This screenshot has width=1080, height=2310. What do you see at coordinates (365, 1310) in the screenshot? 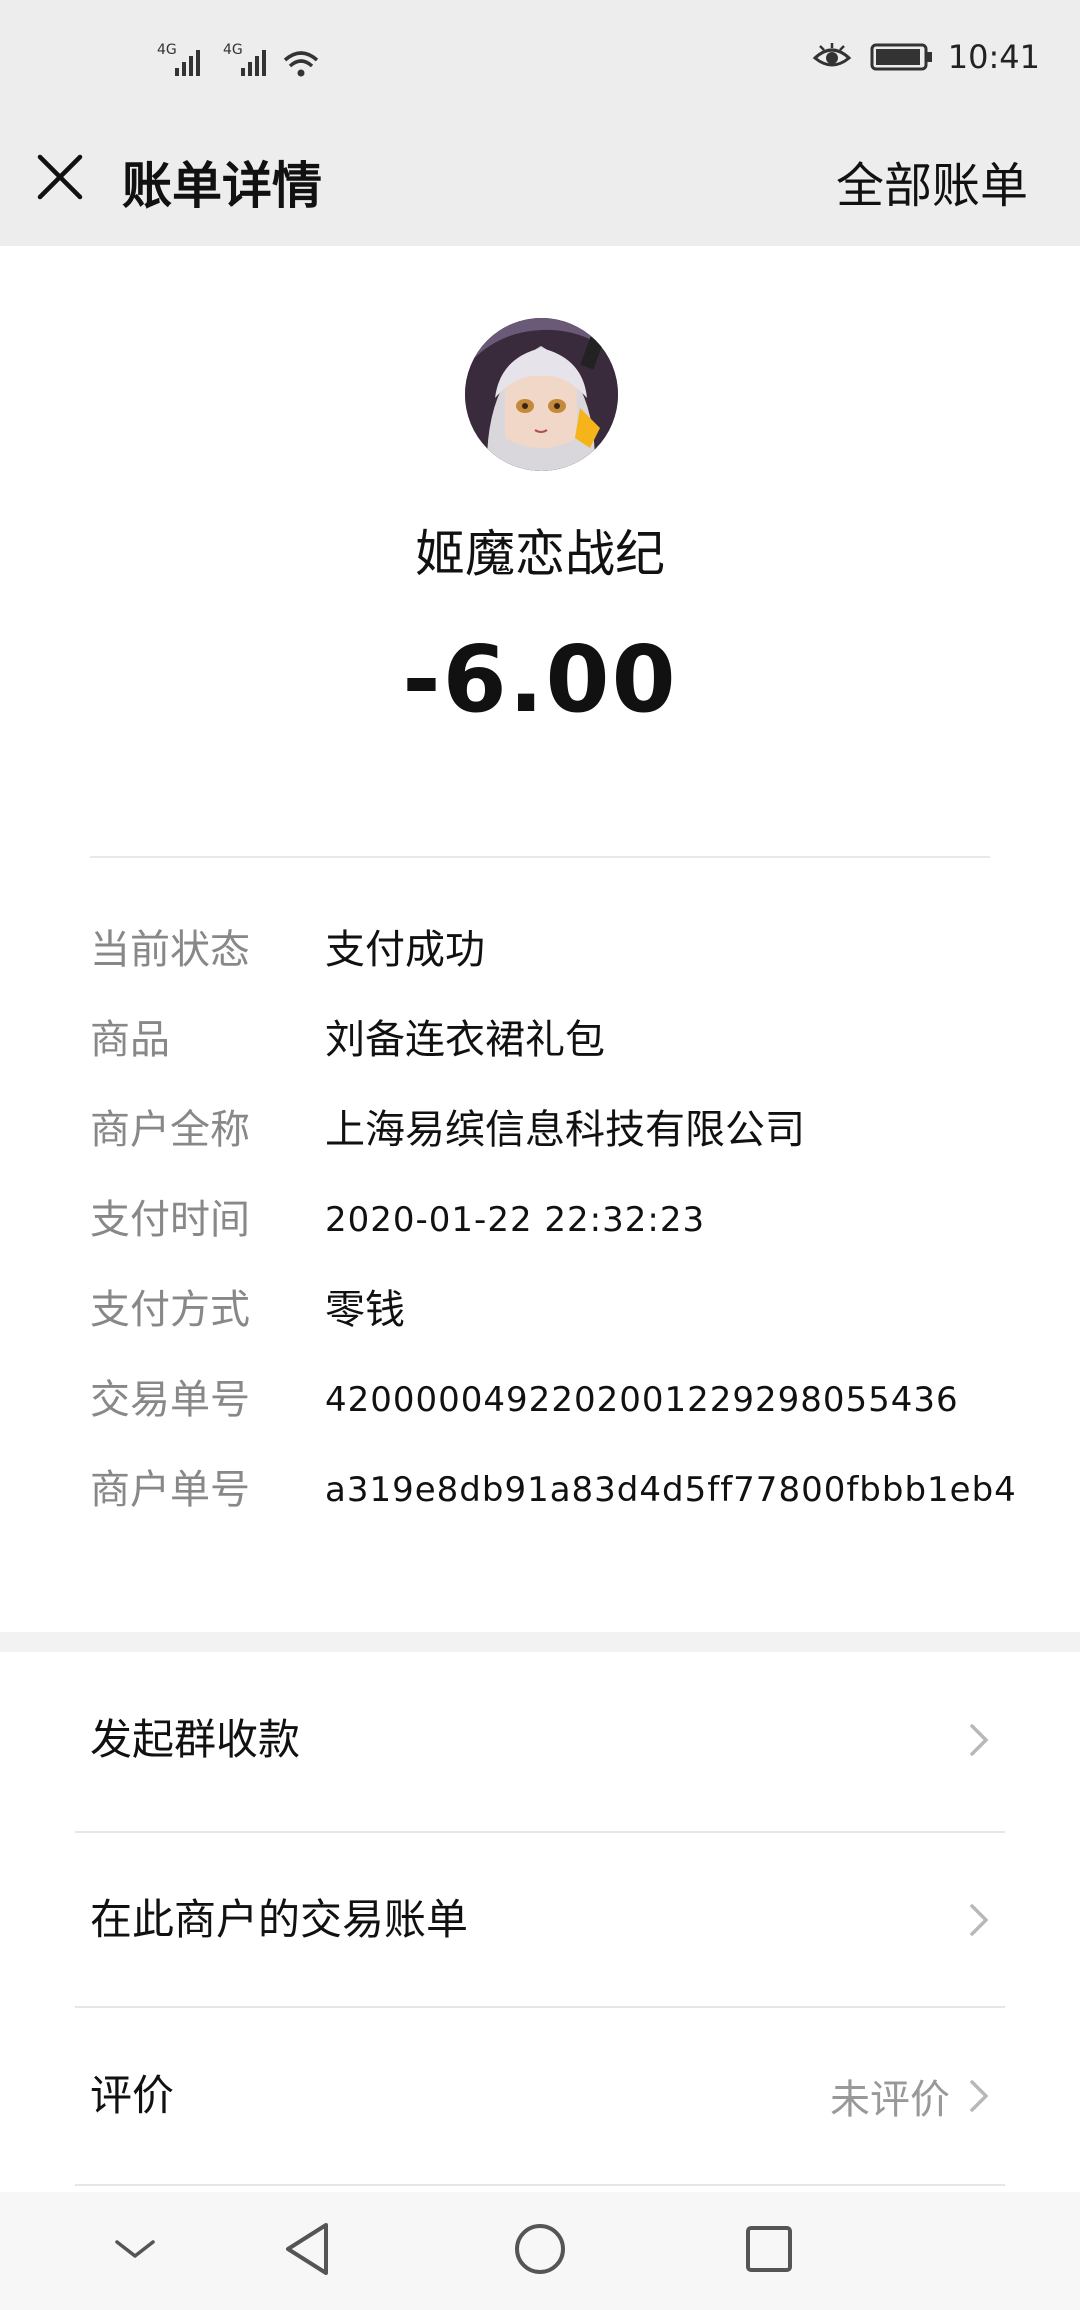
I see `detail-value: 零钱` at bounding box center [365, 1310].